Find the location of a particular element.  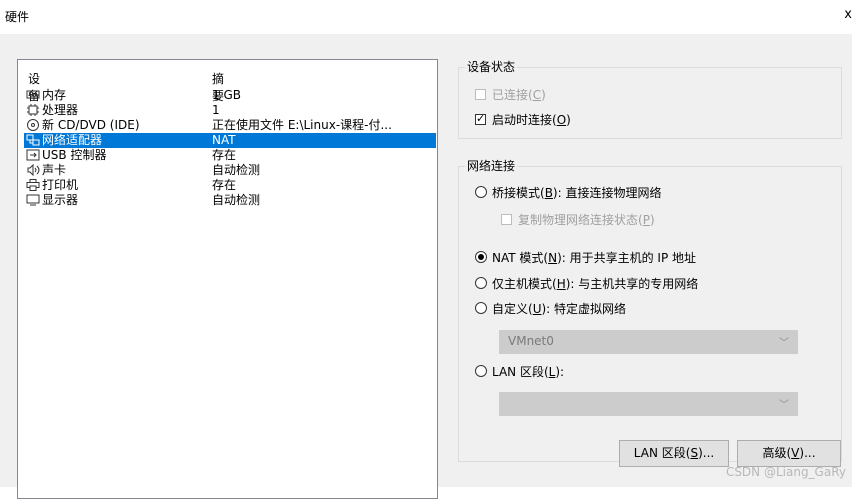

custom-radio-circle is located at coordinates (481, 308).